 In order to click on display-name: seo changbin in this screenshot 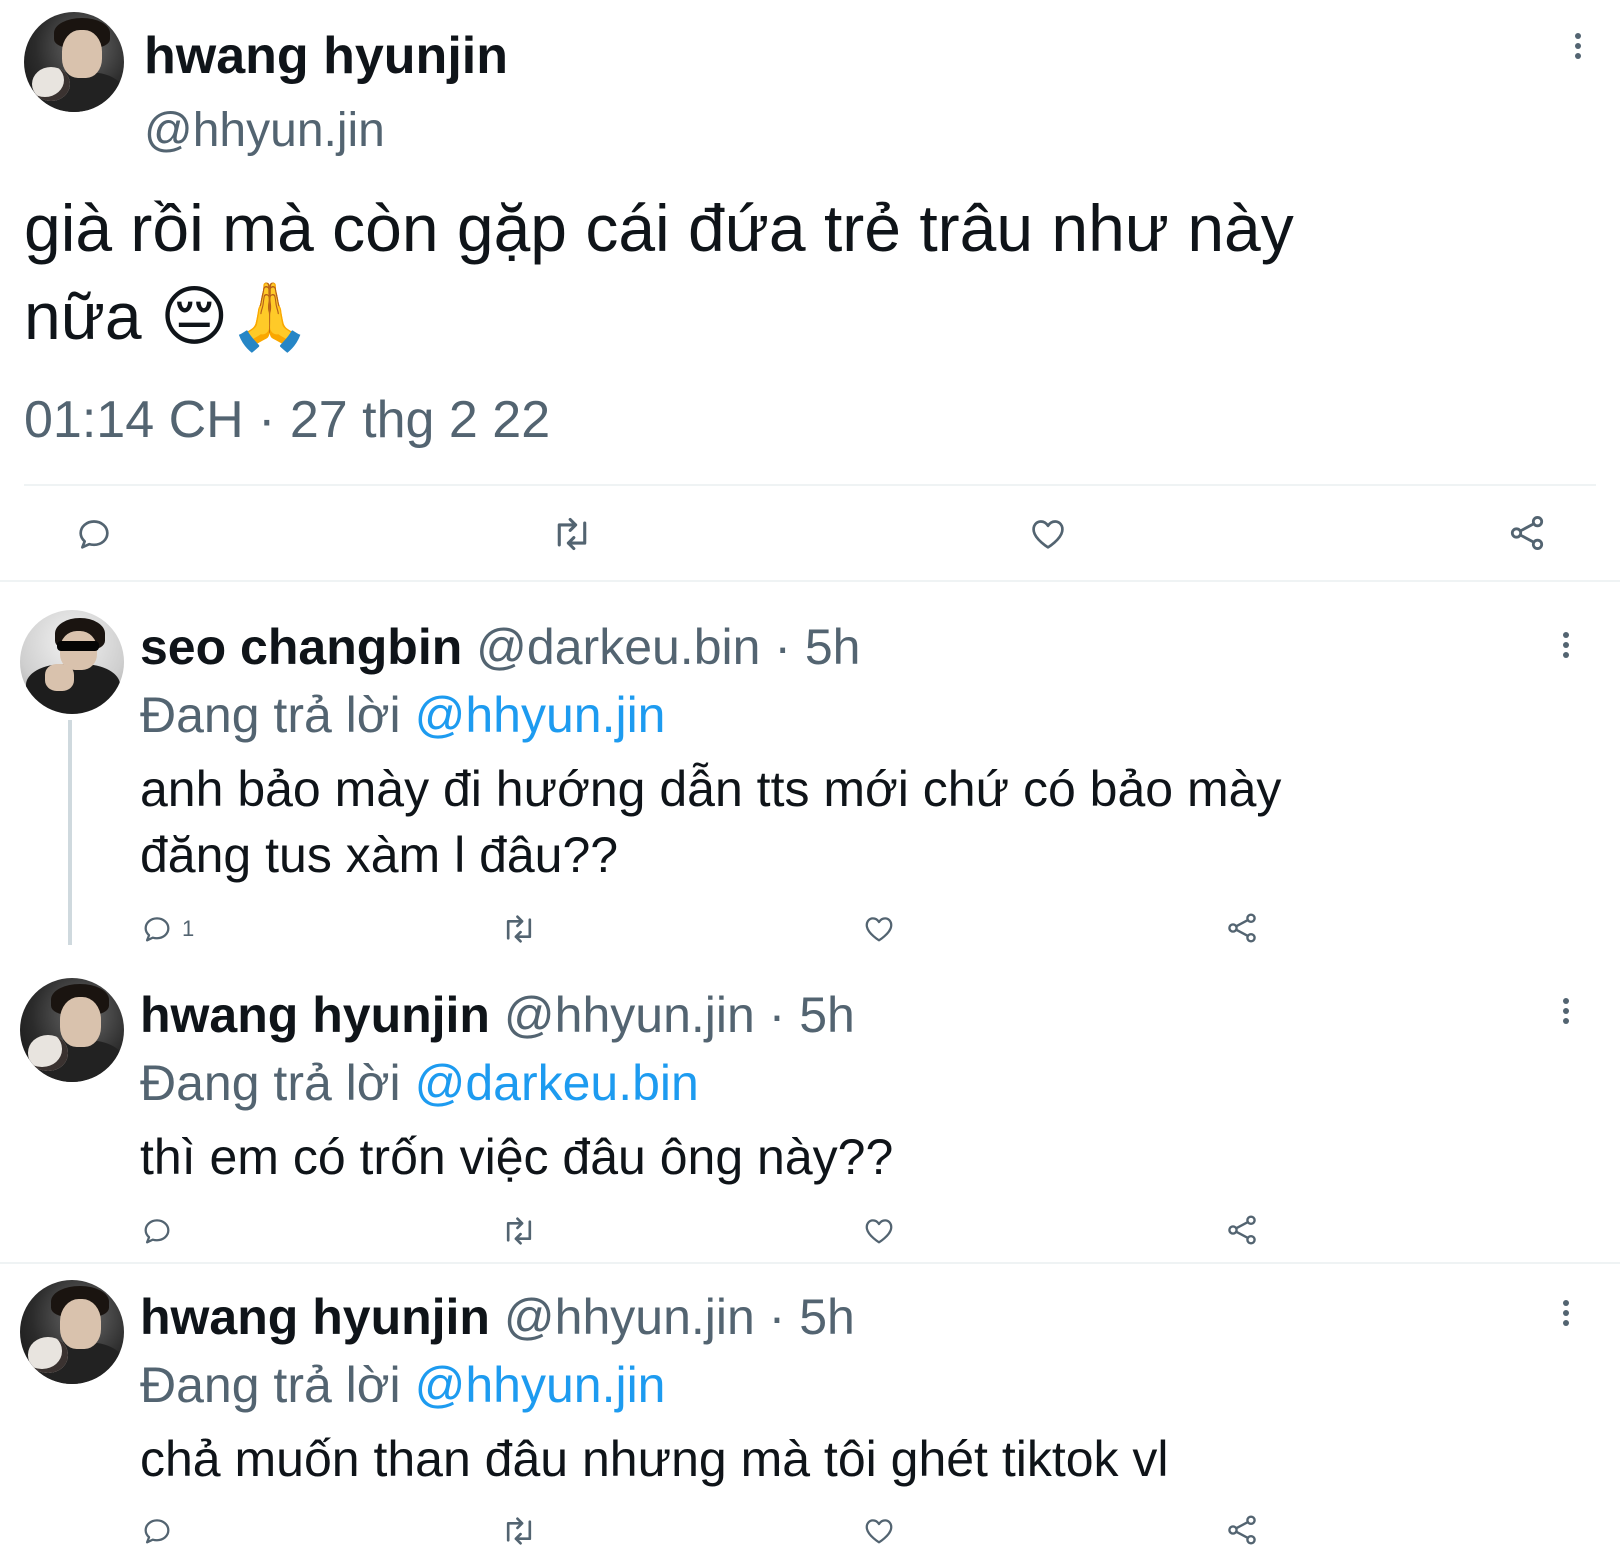, I will do `click(301, 647)`.